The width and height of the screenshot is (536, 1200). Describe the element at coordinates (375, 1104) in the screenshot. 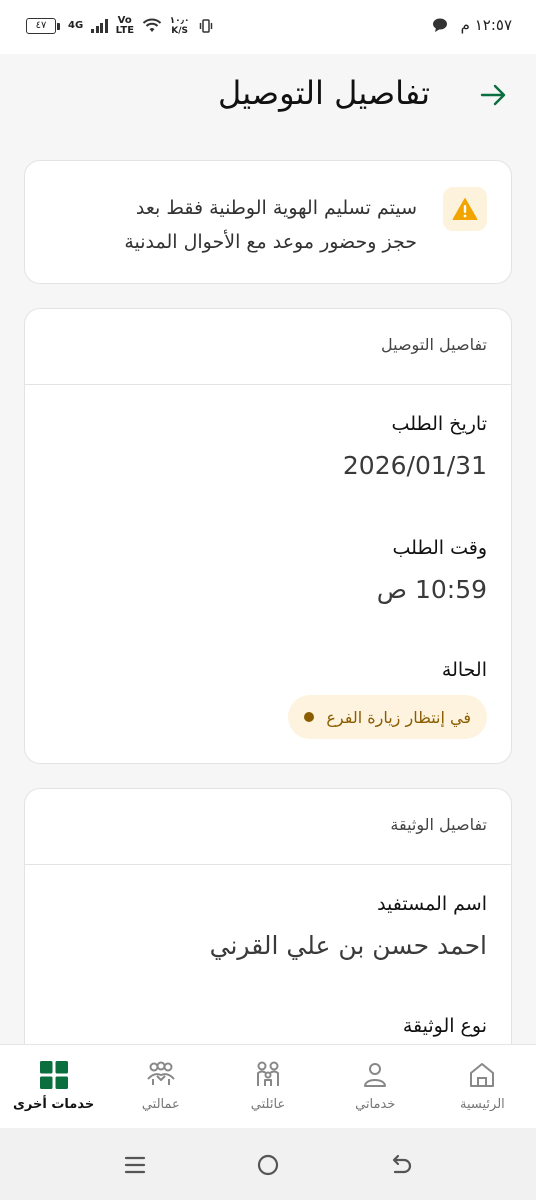

I see `nav-label-my-services: خدماتي` at that location.